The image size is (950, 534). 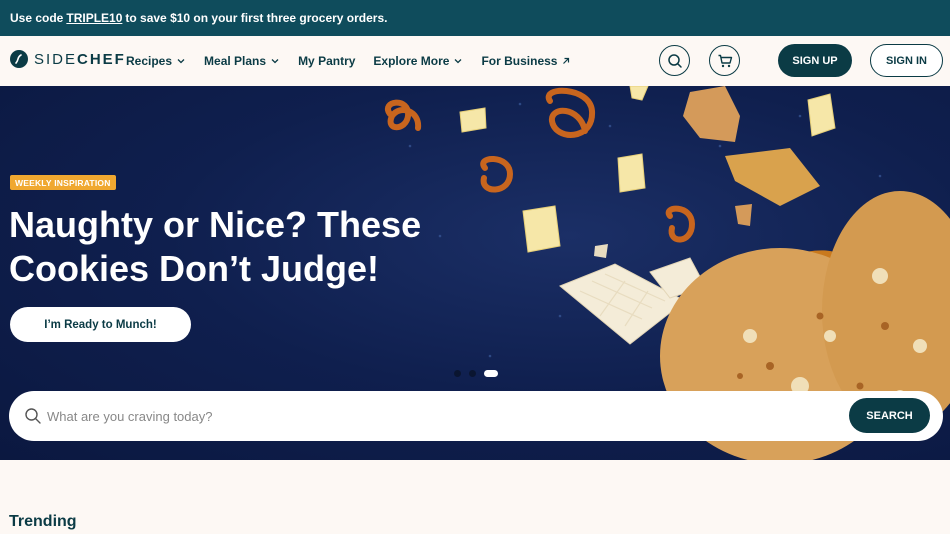 I want to click on cart-icon, so click(x=725, y=60).